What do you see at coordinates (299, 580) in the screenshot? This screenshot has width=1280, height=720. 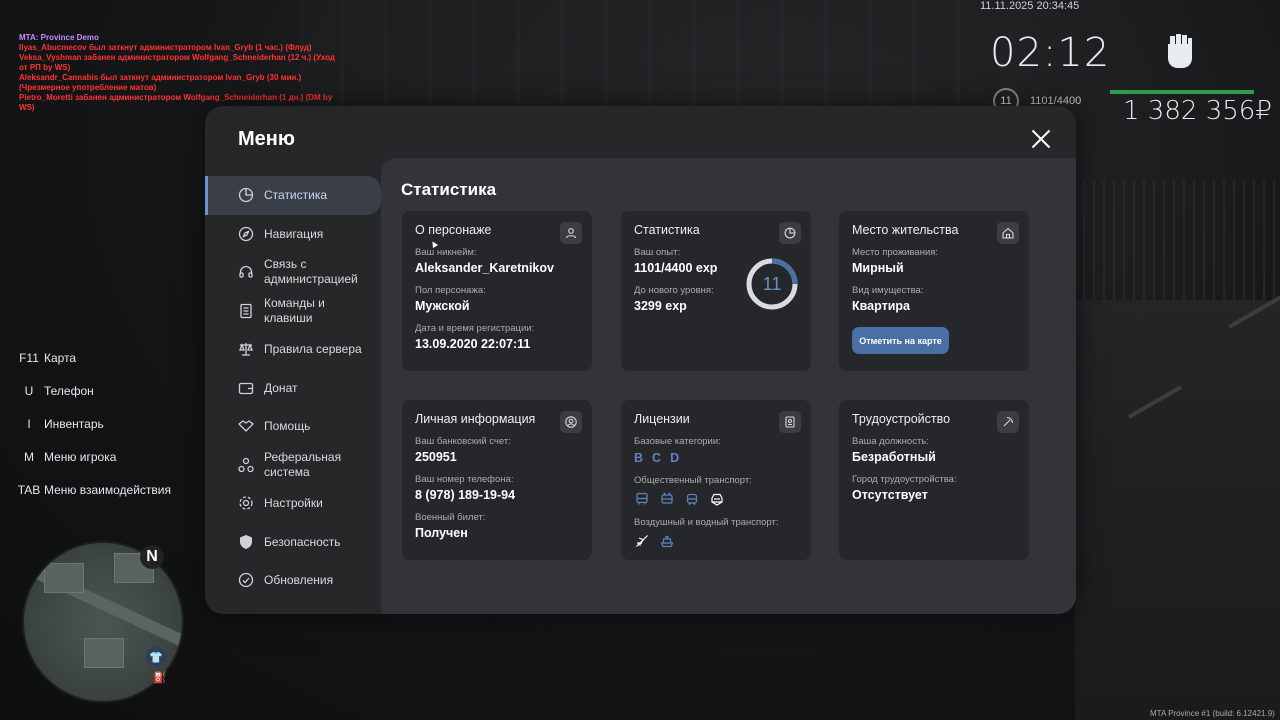 I see `sidebar-item-label: Обновления` at bounding box center [299, 580].